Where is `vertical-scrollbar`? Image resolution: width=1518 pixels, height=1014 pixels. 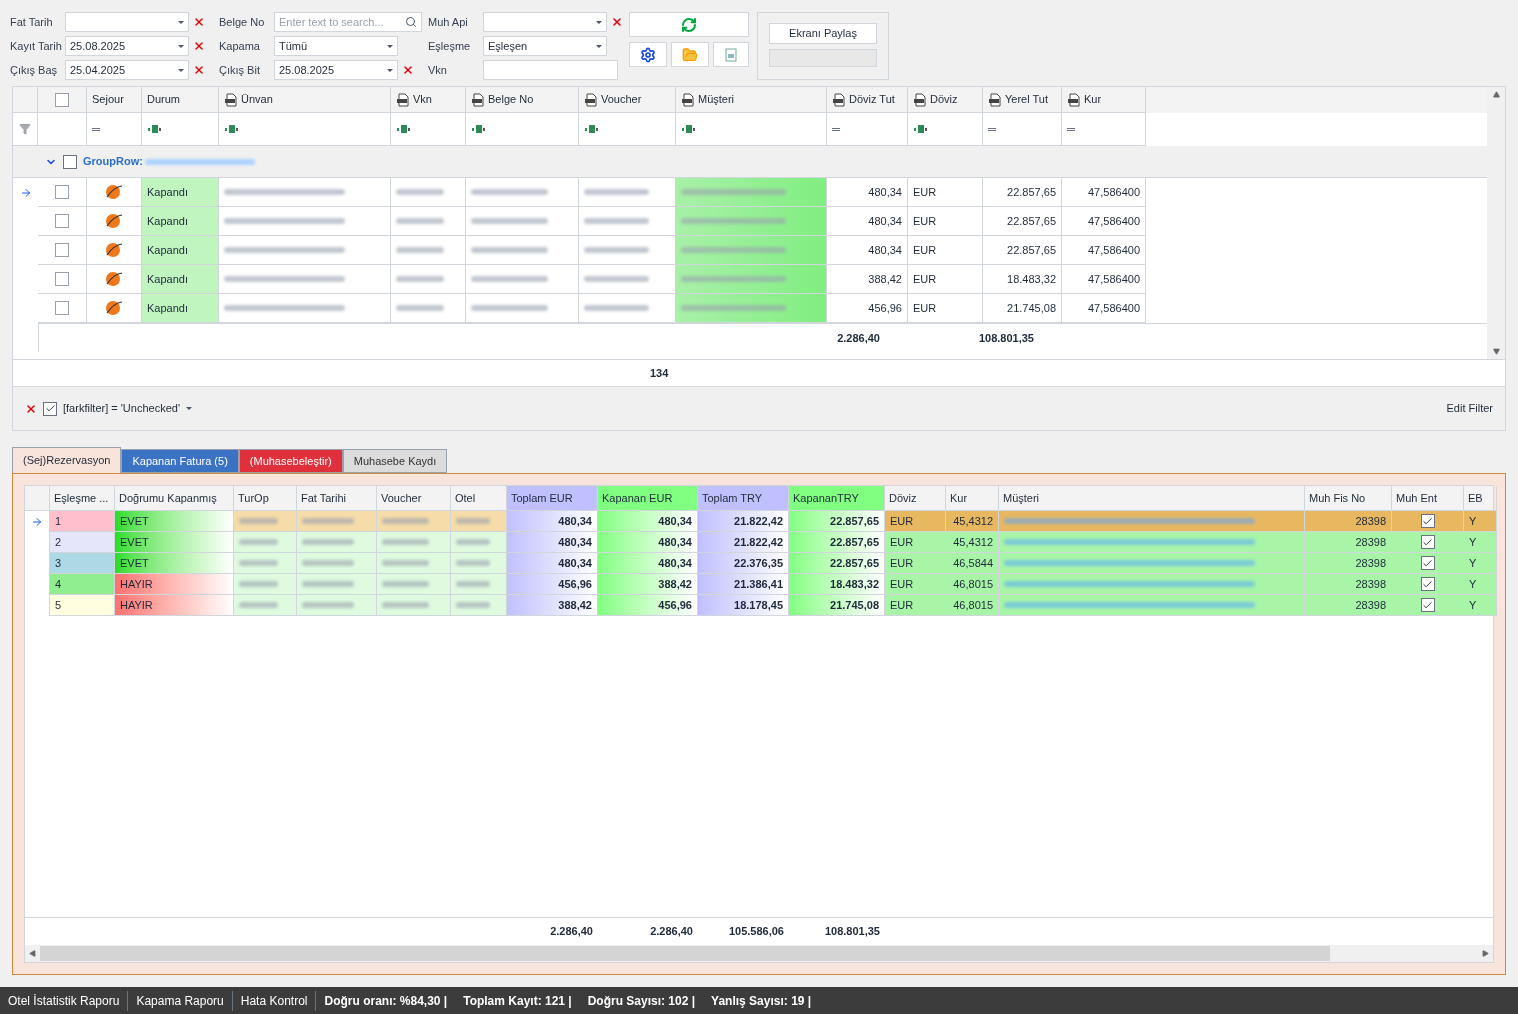
vertical-scrollbar is located at coordinates (1496, 223).